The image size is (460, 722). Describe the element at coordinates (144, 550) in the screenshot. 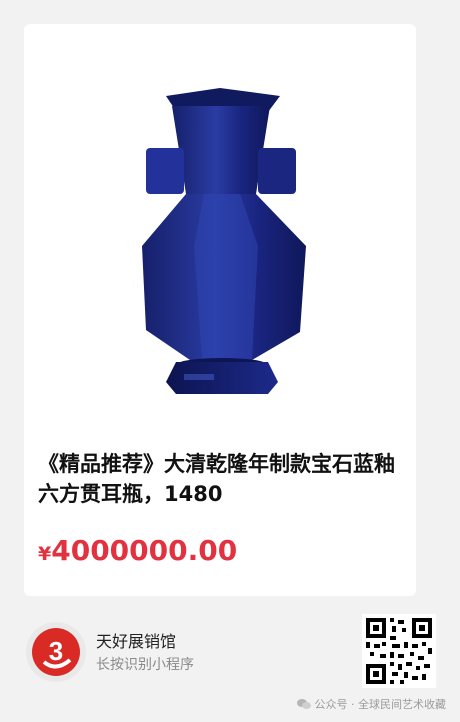

I see `price-value: 4000000.00` at that location.